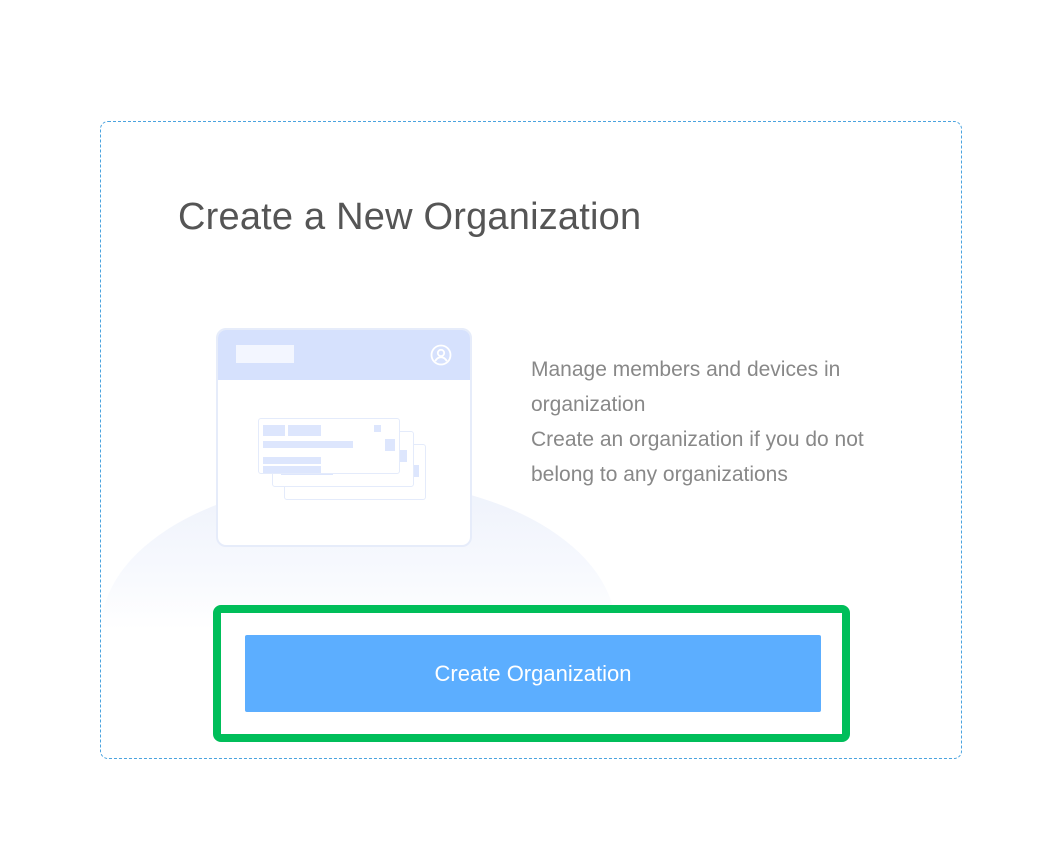  Describe the element at coordinates (329, 446) in the screenshot. I see `illustration-document-front` at that location.